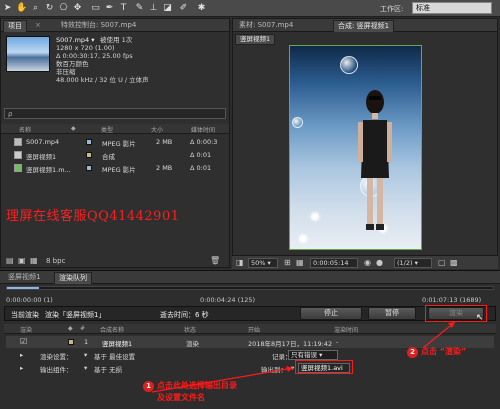 This screenshot has height=409, width=500. What do you see at coordinates (117, 344) in the screenshot?
I see `render-item-comp: 竖屏视频1` at bounding box center [117, 344].